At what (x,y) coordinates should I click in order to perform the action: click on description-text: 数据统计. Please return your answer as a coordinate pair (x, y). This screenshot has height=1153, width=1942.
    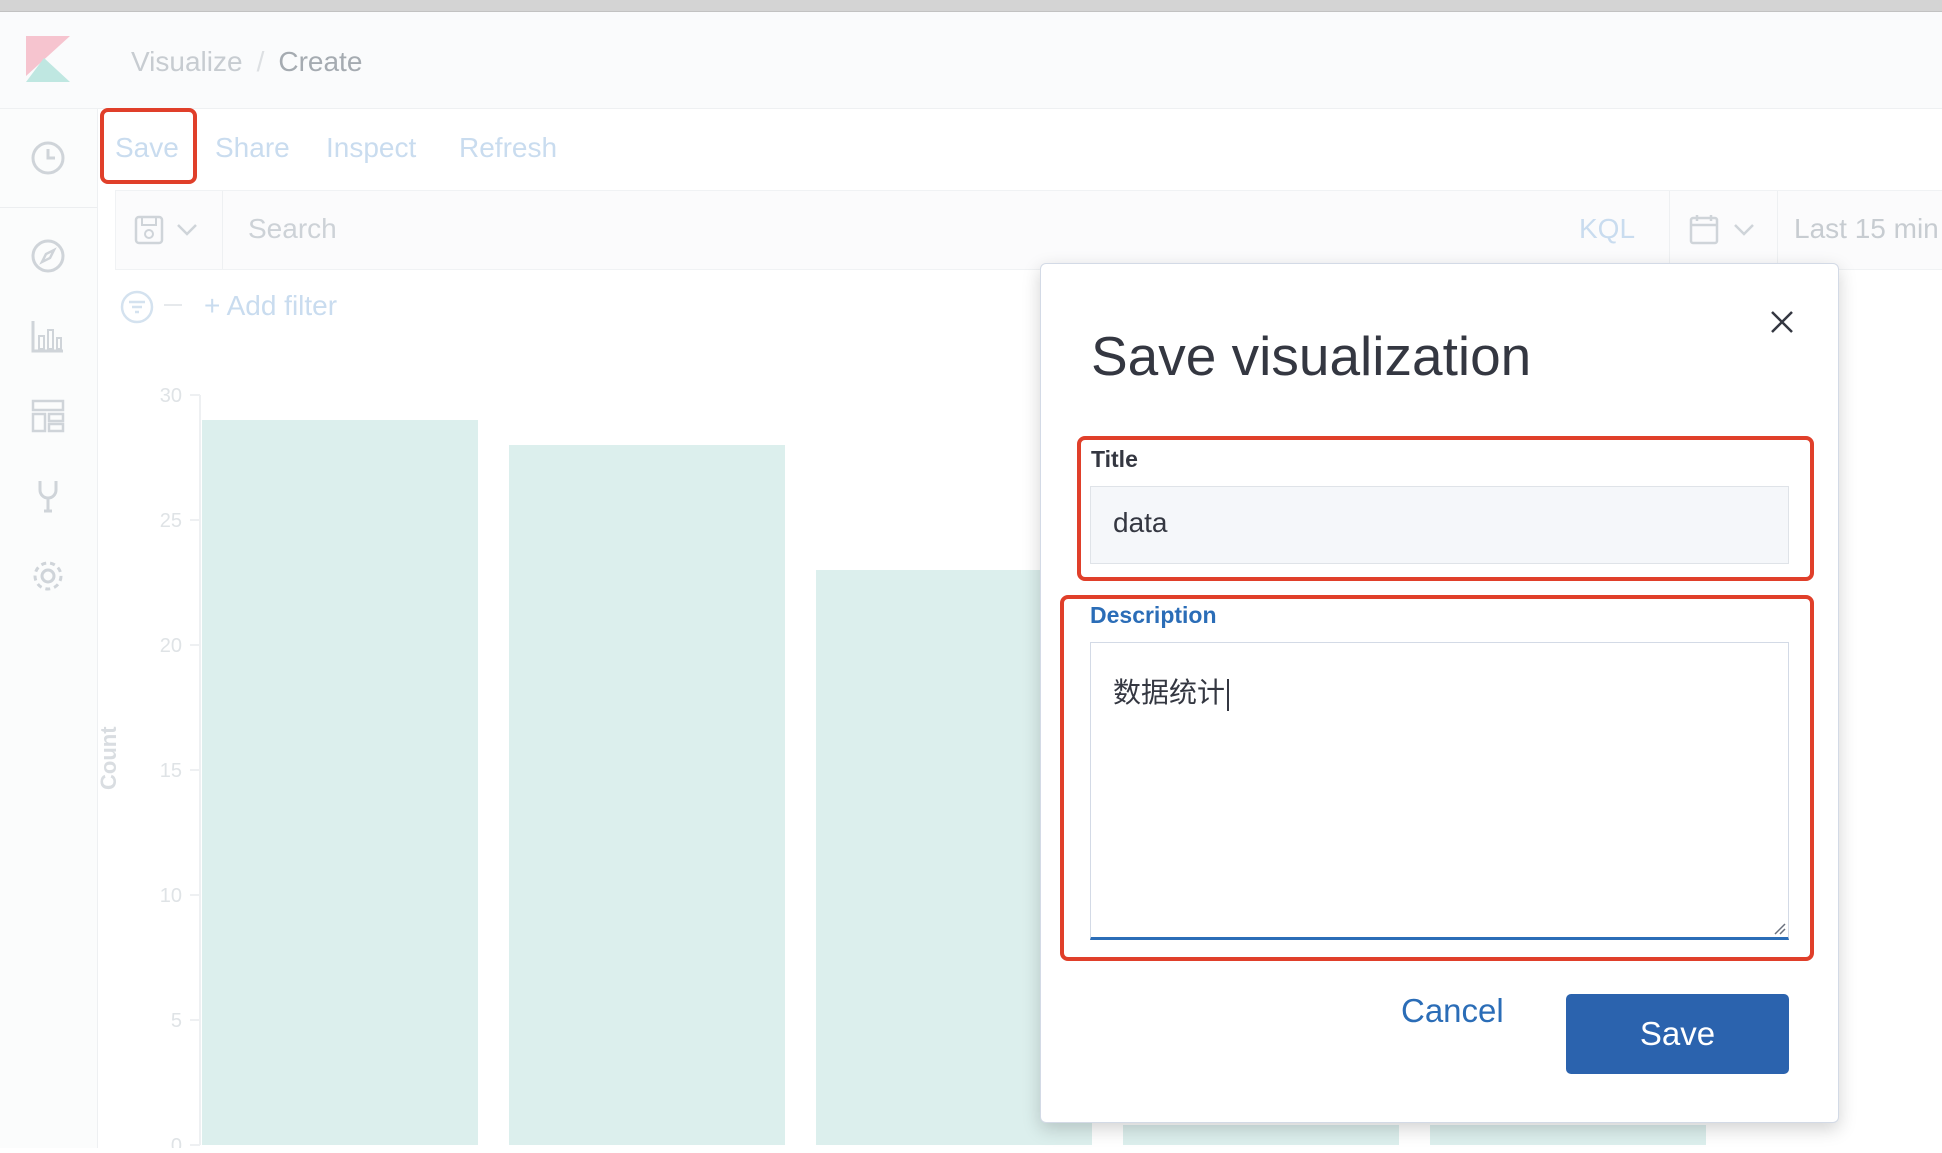
    Looking at the image, I should click on (1169, 692).